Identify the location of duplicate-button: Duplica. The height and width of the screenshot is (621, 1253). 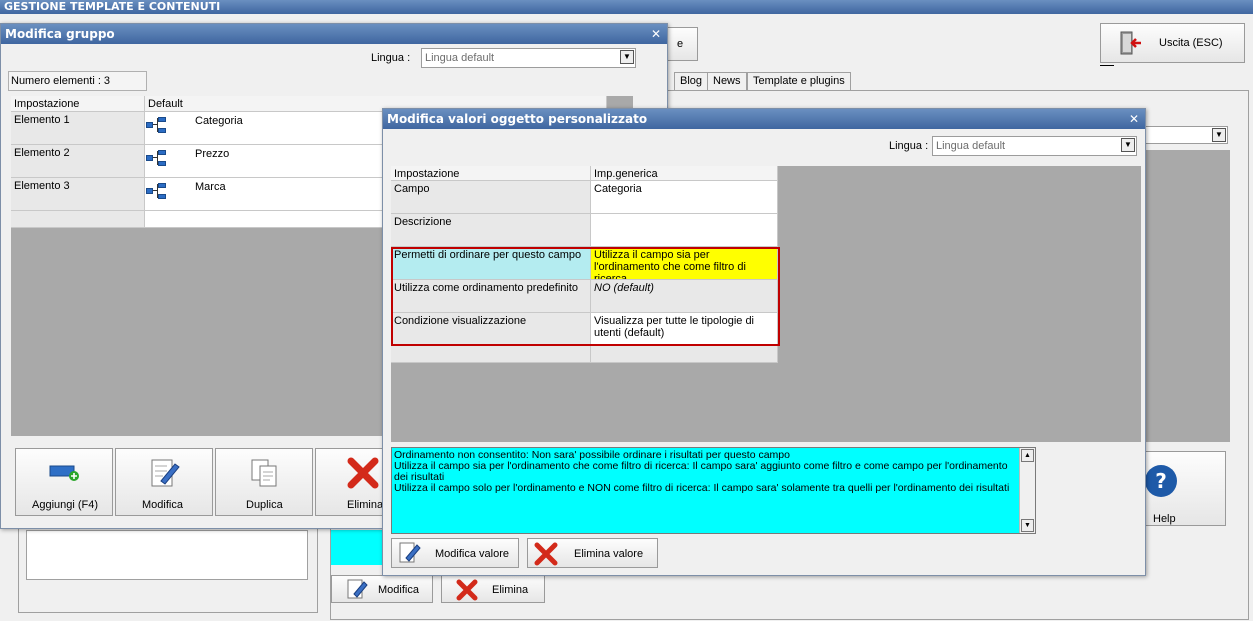
(264, 482).